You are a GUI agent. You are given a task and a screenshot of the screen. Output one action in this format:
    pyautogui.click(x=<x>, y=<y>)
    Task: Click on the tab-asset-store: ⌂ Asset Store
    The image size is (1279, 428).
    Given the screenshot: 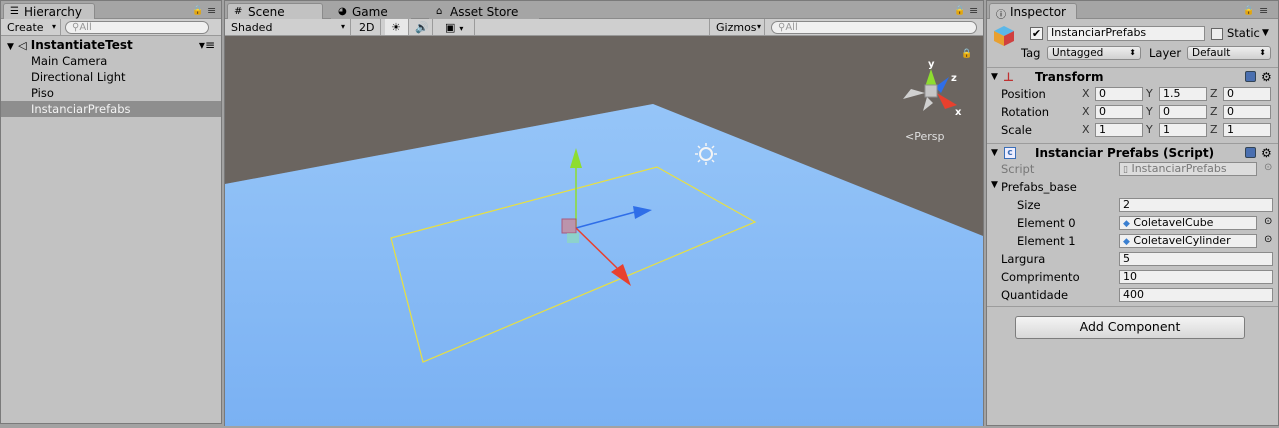 What is the action you would take?
    pyautogui.click(x=484, y=11)
    